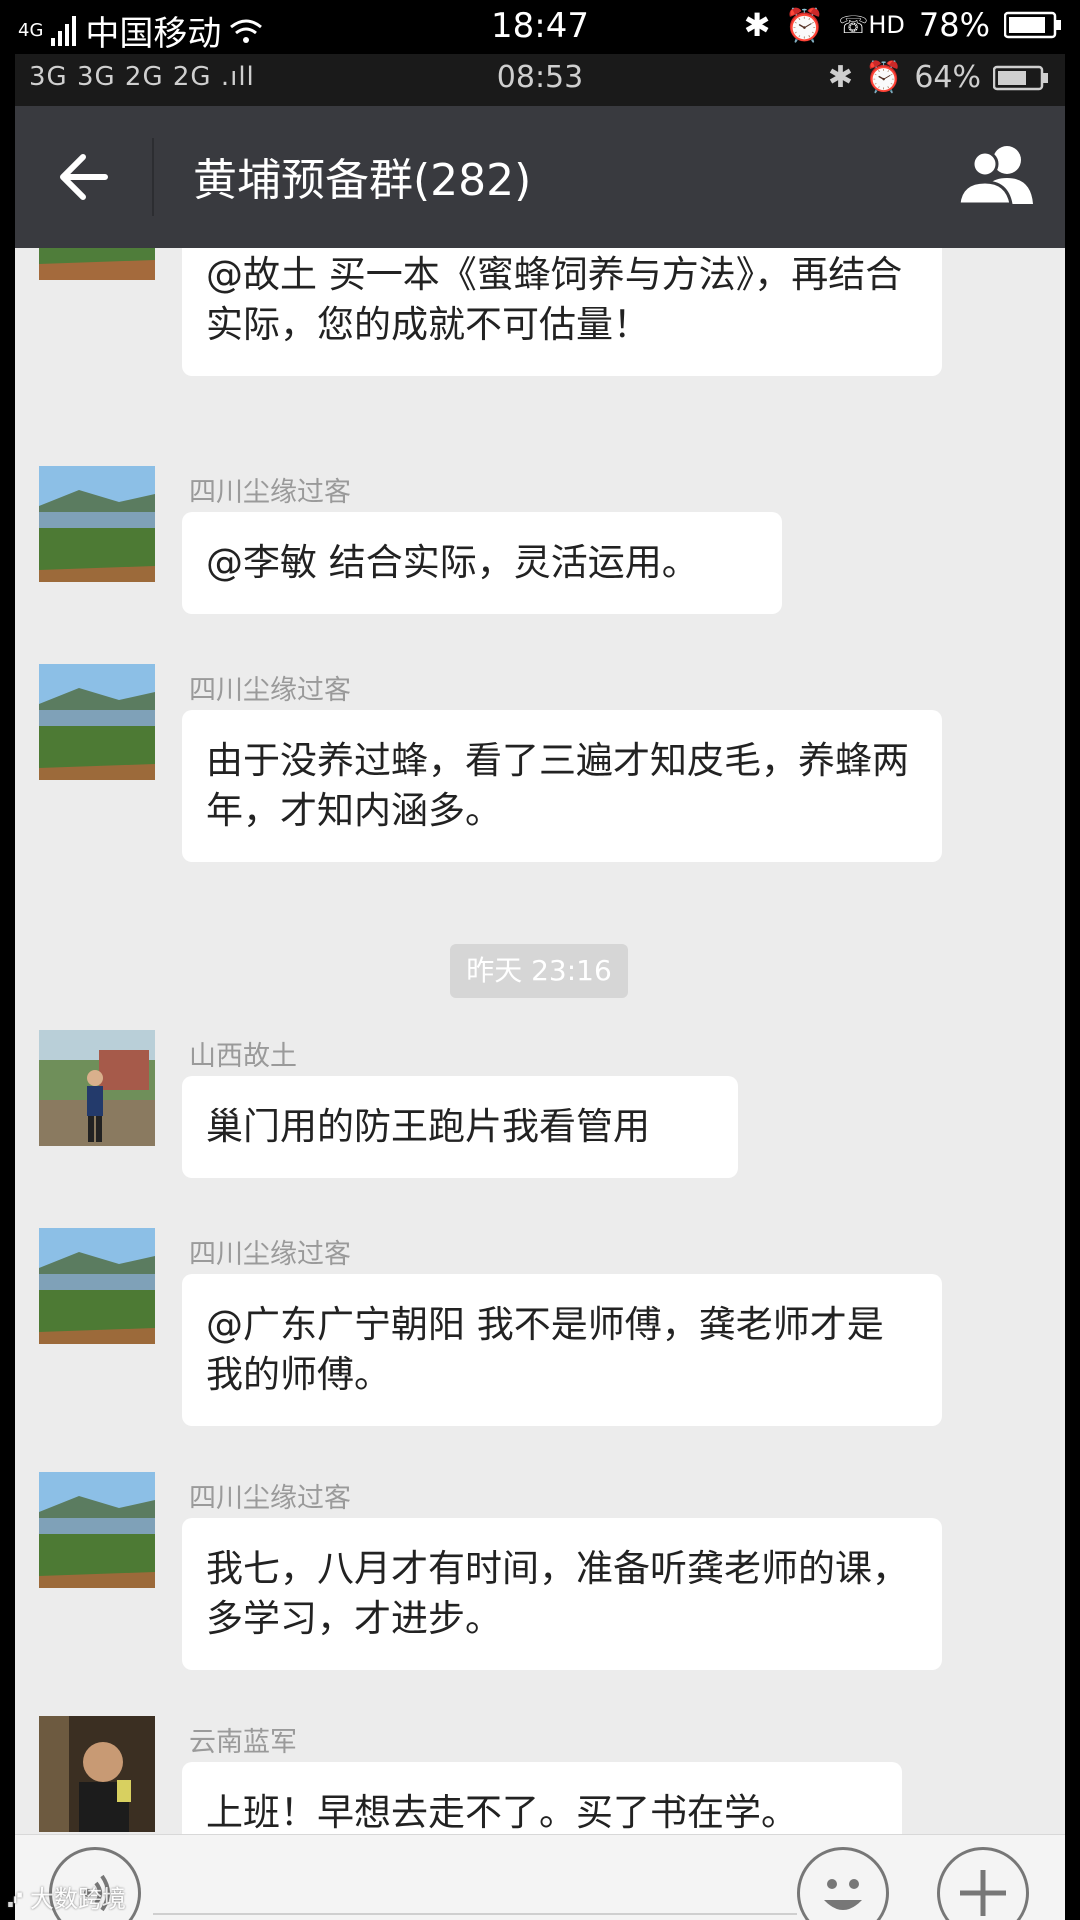 This screenshot has width=1080, height=1920. What do you see at coordinates (983, 1893) in the screenshot?
I see `plus-icon` at bounding box center [983, 1893].